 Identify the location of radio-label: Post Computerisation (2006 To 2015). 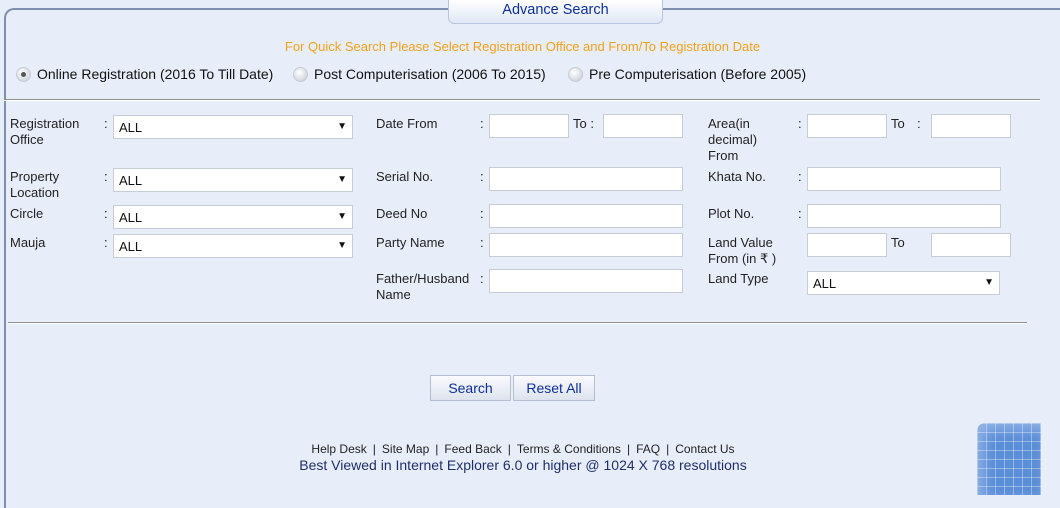
(430, 74).